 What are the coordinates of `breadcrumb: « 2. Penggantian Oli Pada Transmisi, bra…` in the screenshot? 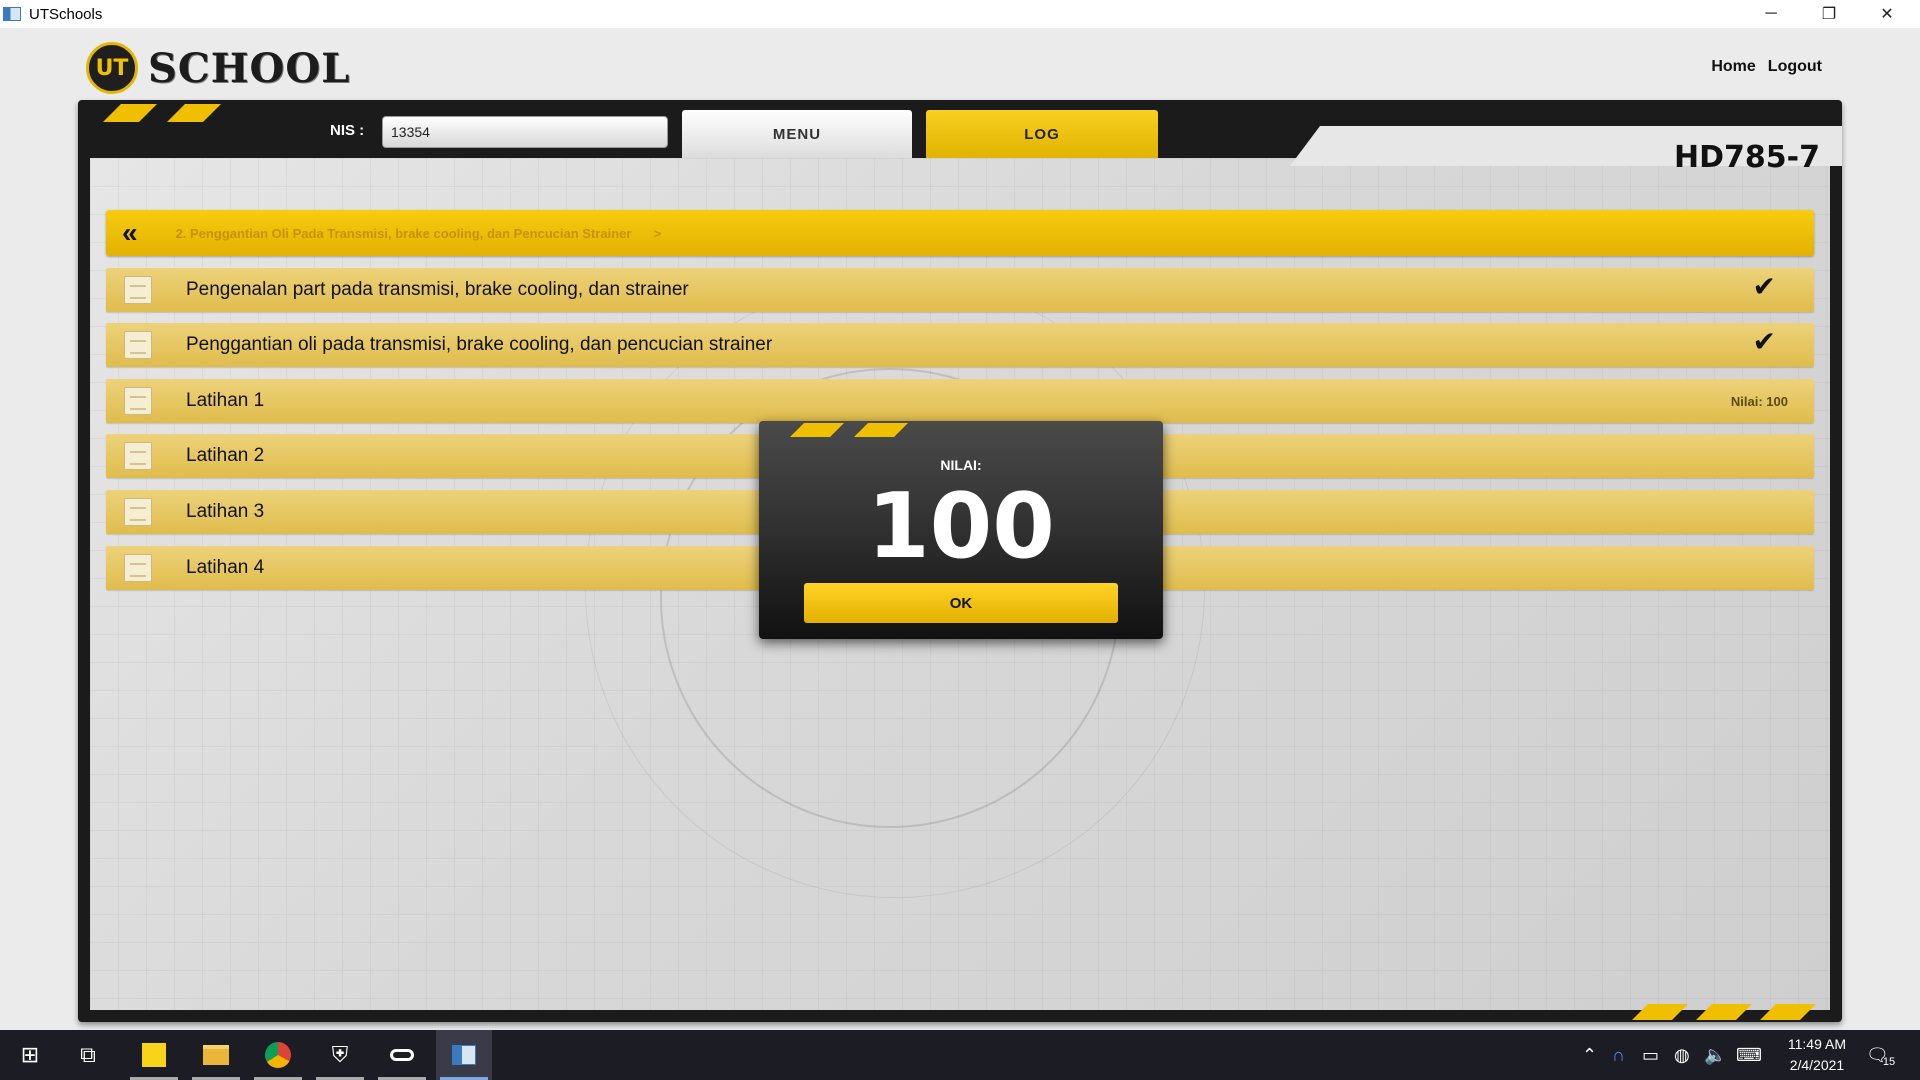 It's located at (960, 233).